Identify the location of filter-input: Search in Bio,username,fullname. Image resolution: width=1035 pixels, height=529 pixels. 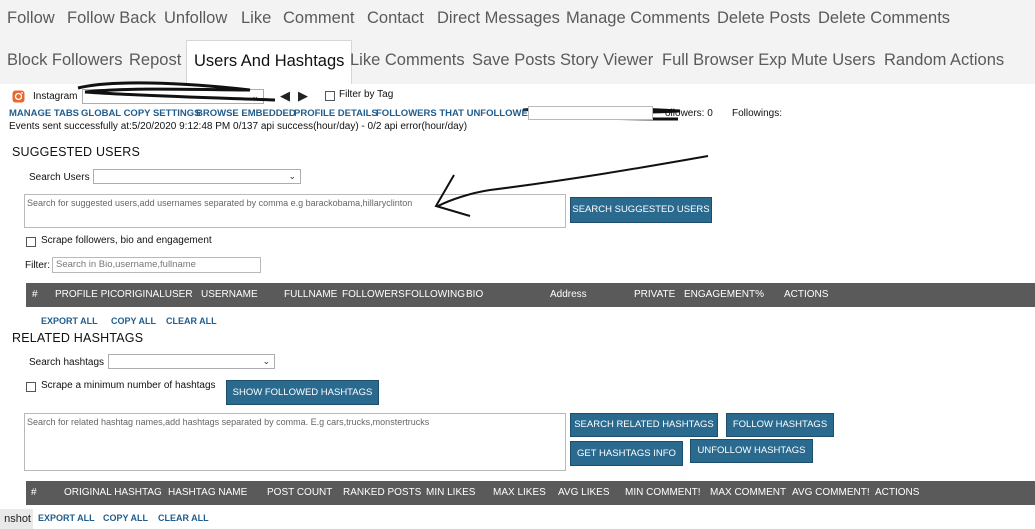
(156, 265).